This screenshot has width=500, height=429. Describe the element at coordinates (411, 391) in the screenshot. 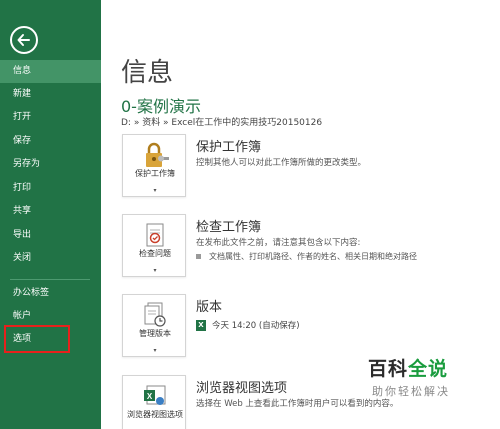

I see `watermark-subtitle: 助你轻松解决` at that location.